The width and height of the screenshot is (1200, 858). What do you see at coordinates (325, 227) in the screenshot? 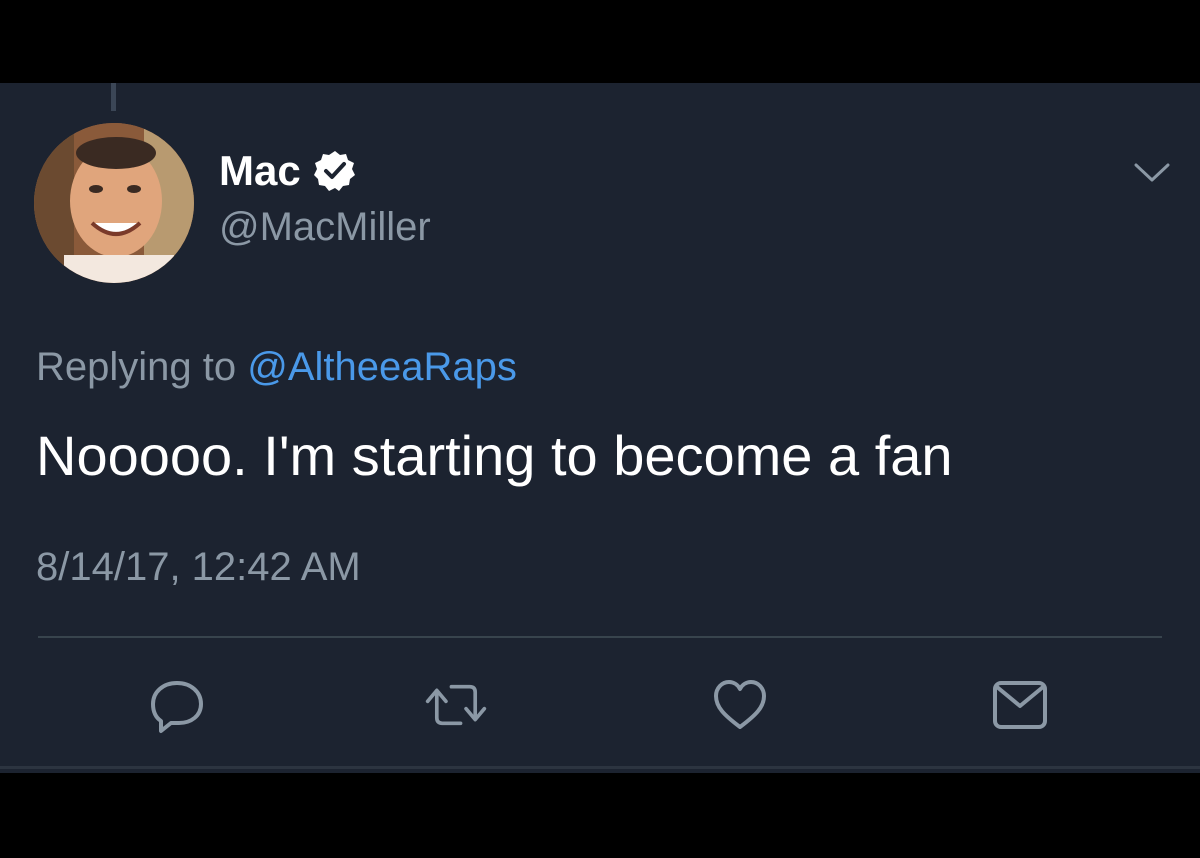
I see `user-handle: @MacMiller` at bounding box center [325, 227].